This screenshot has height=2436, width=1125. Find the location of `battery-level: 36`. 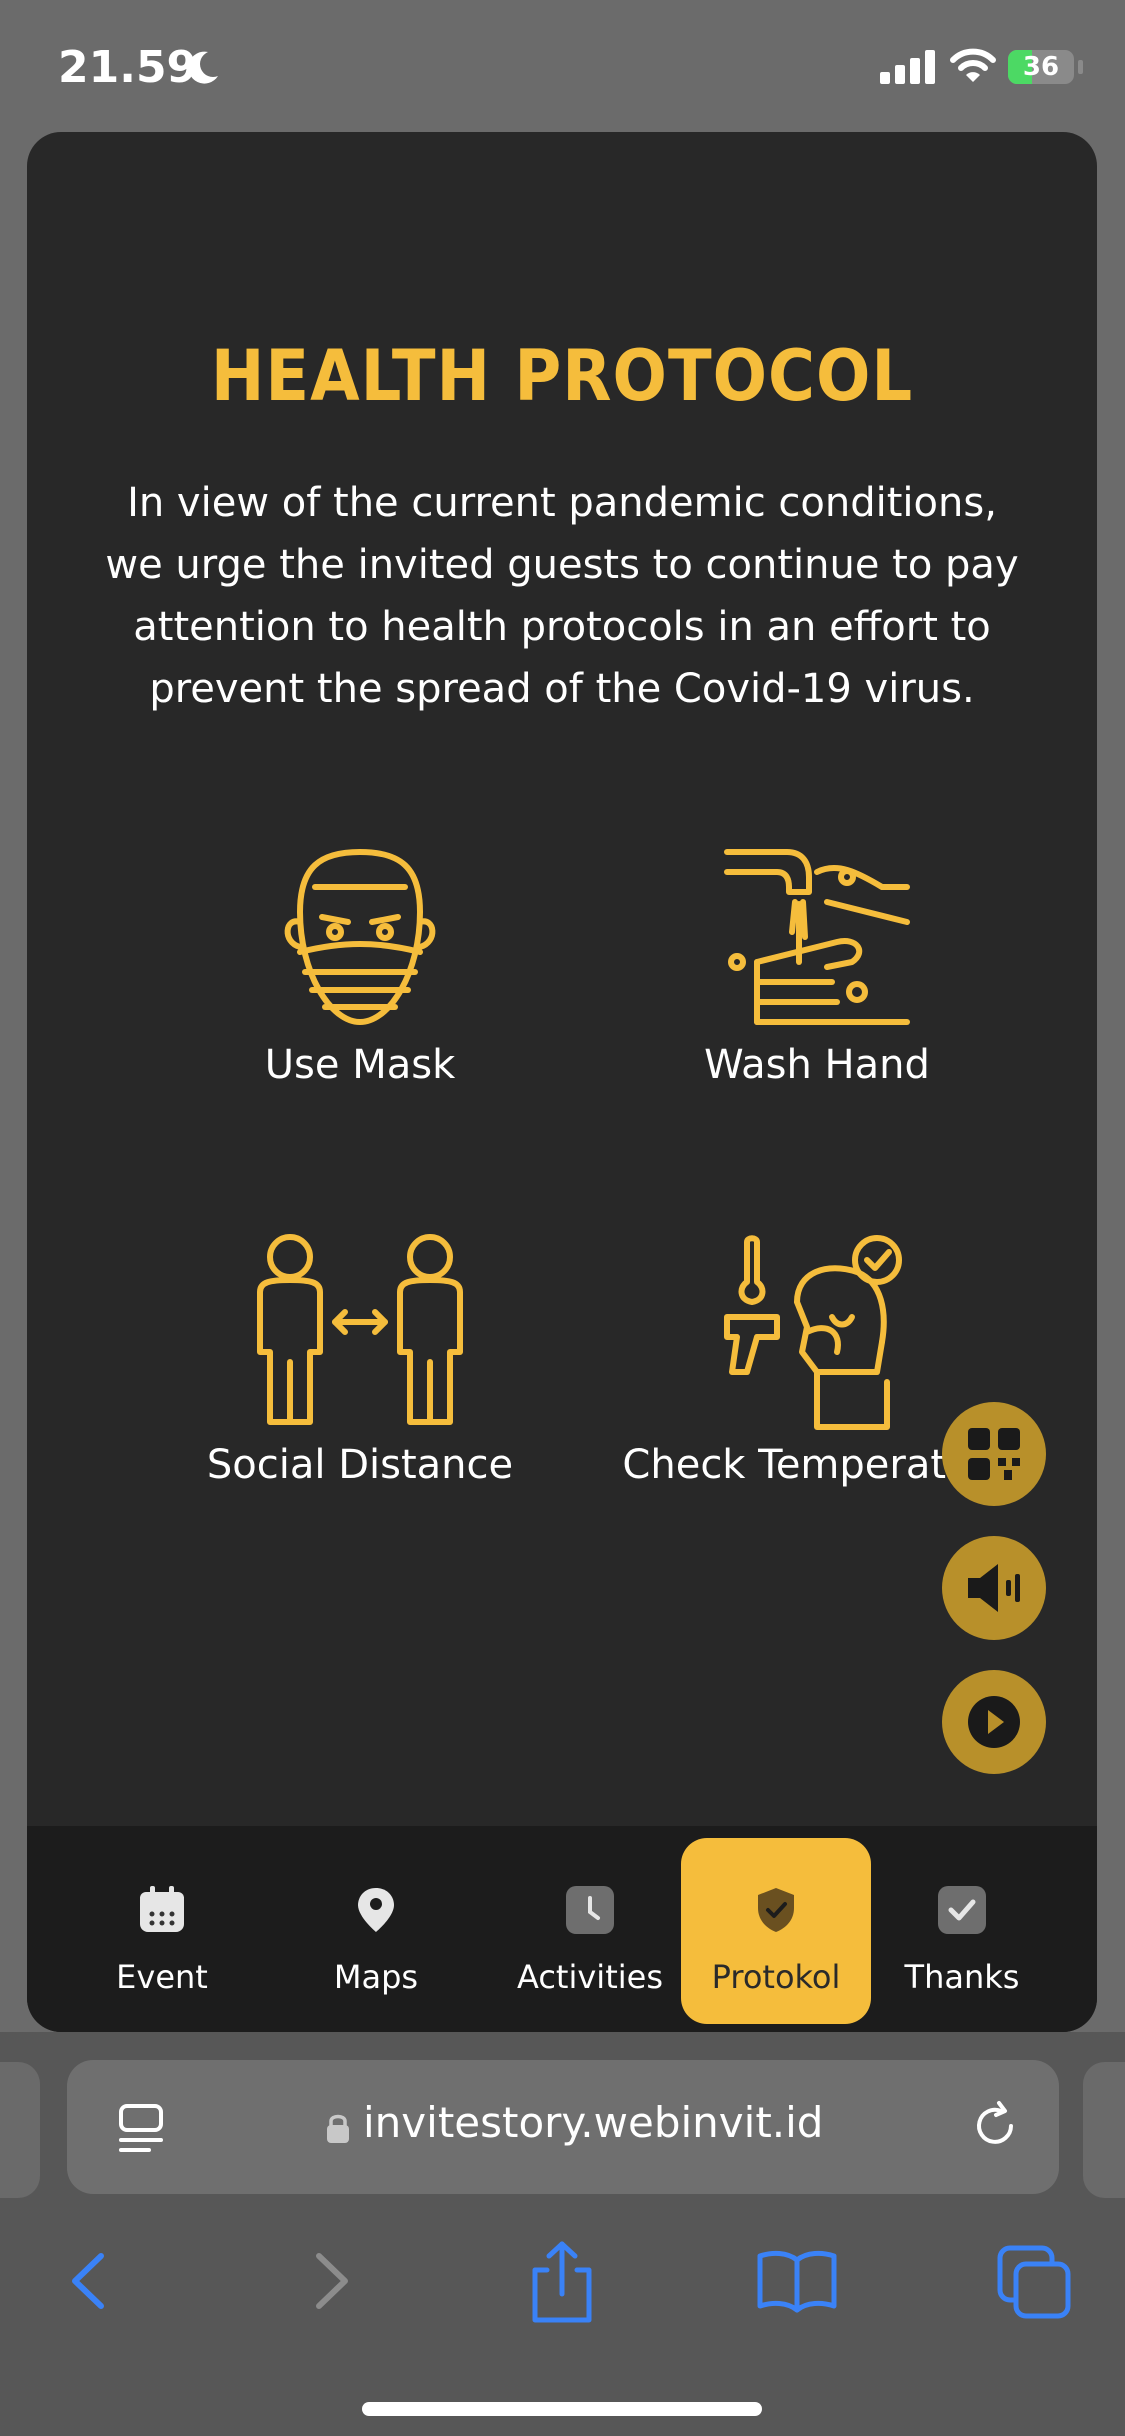

battery-level: 36 is located at coordinates (1041, 67).